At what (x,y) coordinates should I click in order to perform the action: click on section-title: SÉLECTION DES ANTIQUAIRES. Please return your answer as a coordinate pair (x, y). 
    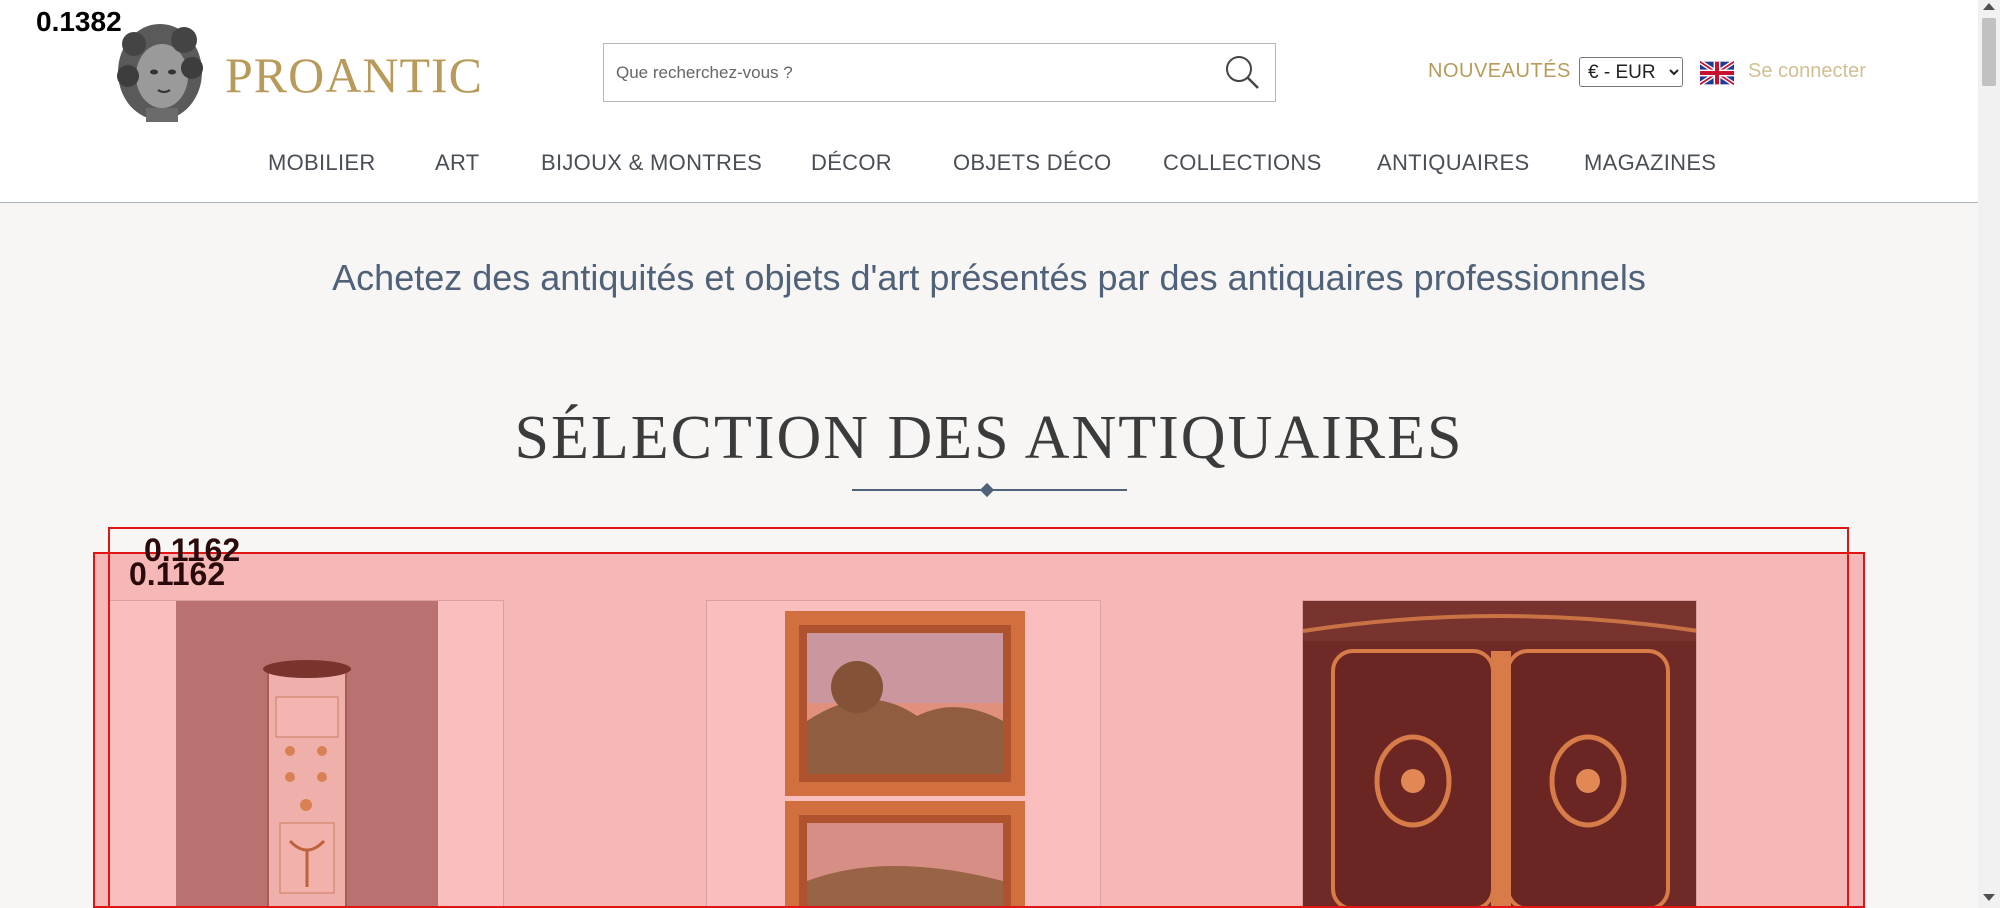
    Looking at the image, I should click on (989, 438).